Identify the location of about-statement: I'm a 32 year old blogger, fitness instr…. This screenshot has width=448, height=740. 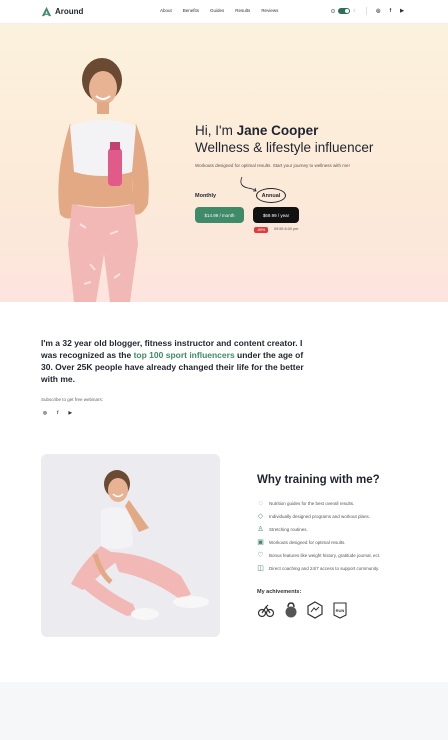
(176, 361).